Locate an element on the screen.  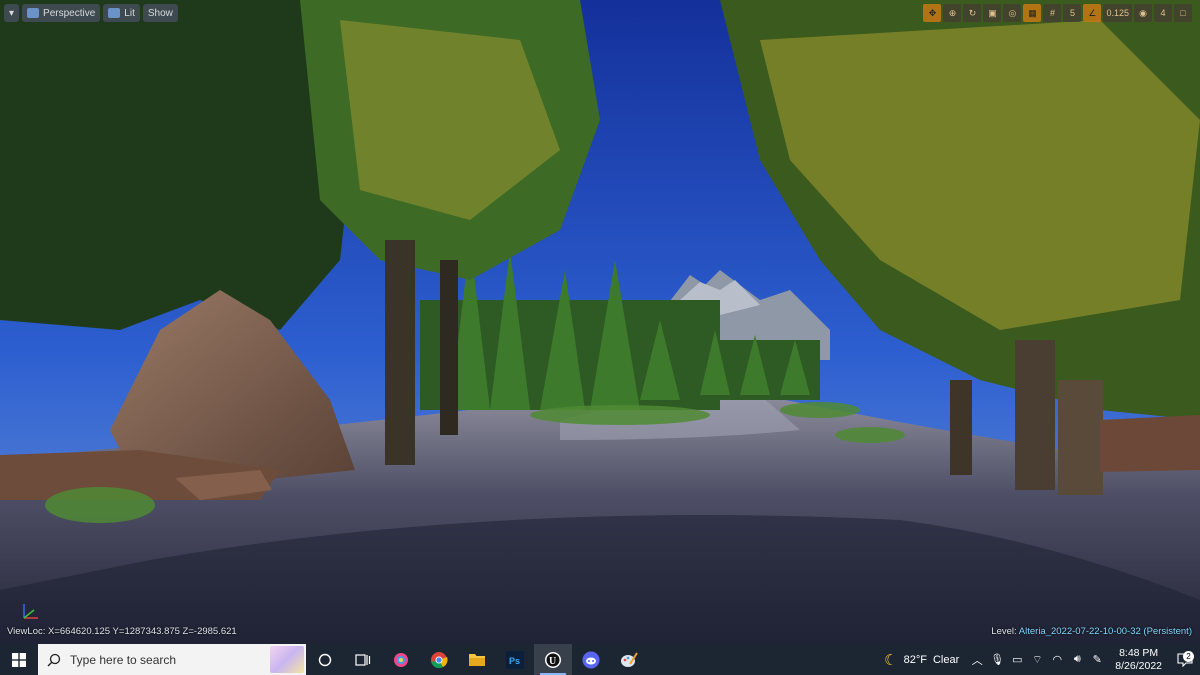
photoshop-app-button: Ps is located at coordinates (515, 659).